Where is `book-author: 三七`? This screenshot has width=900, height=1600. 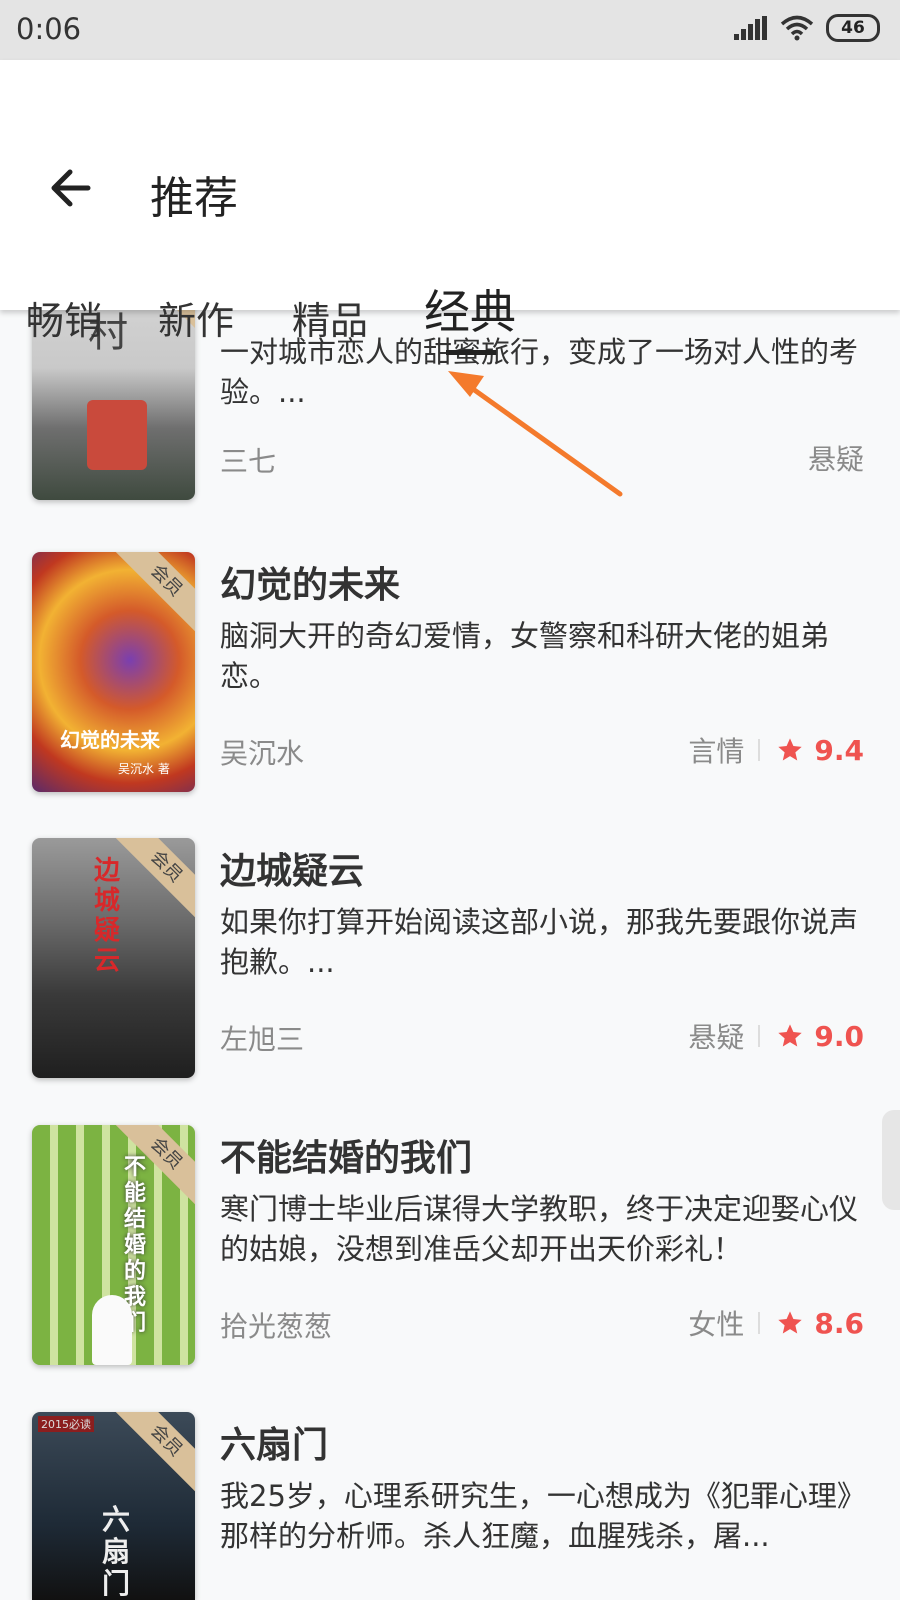 book-author: 三七 is located at coordinates (248, 461).